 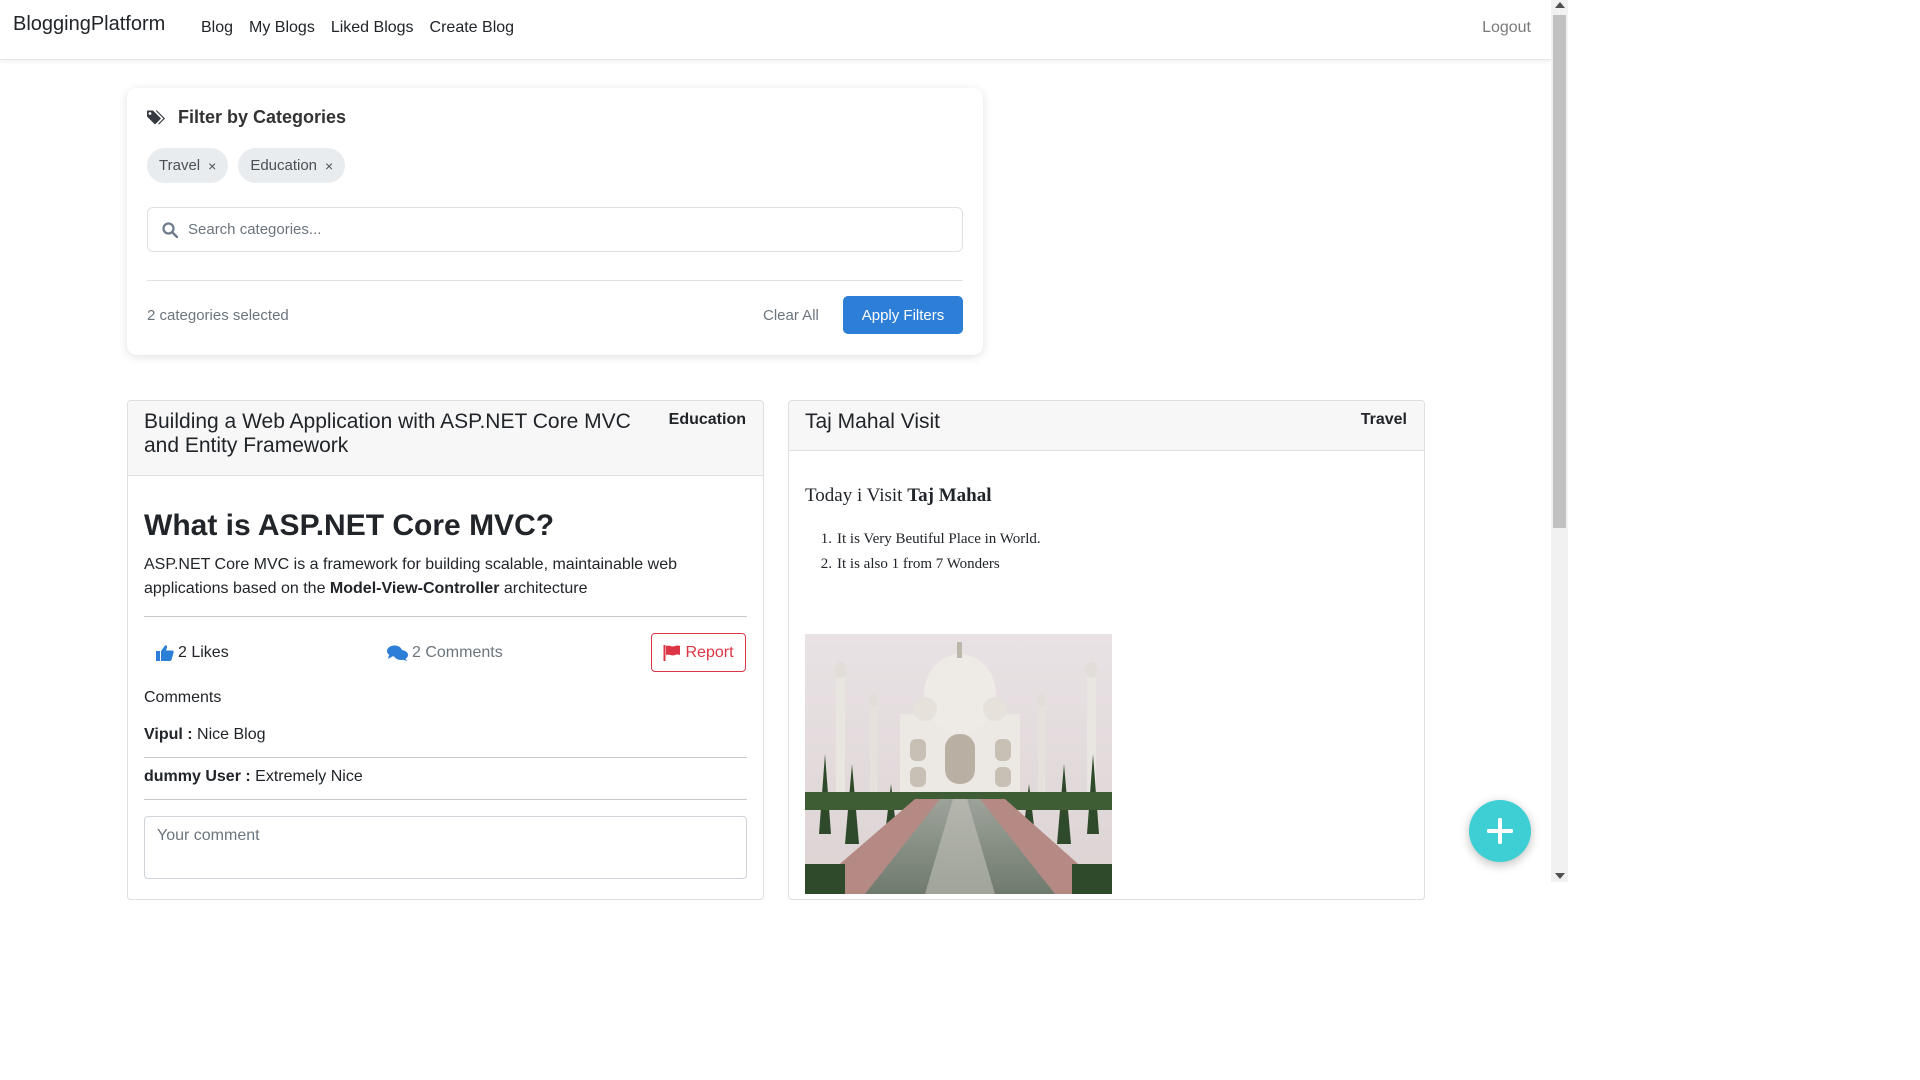 I want to click on comment-author: Vipul :, so click(x=168, y=734).